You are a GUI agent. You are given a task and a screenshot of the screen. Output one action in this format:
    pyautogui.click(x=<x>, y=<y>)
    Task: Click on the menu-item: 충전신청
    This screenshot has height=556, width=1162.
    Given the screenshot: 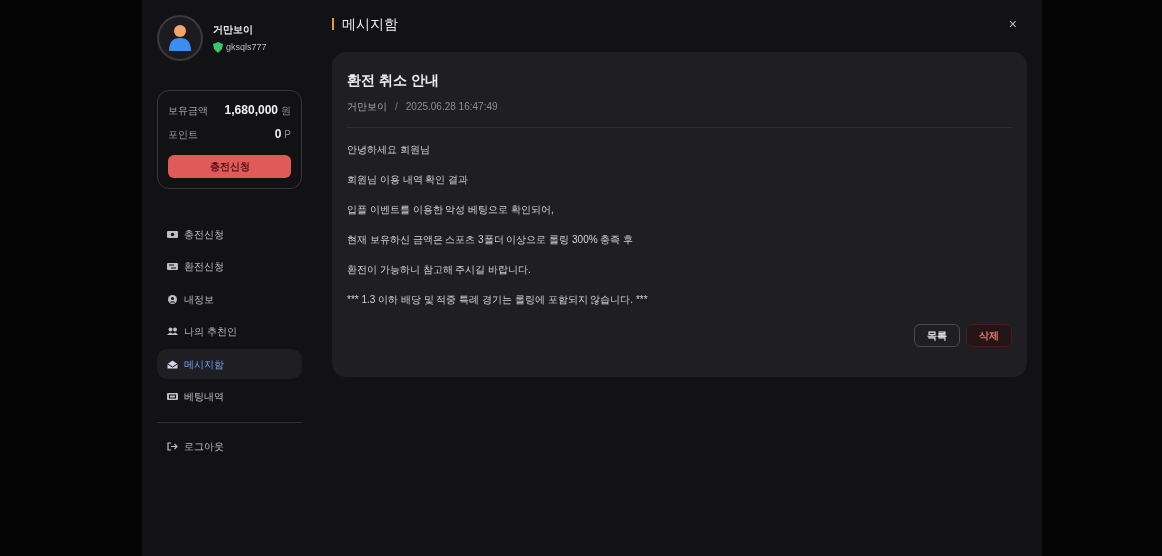 What is the action you would take?
    pyautogui.click(x=229, y=234)
    